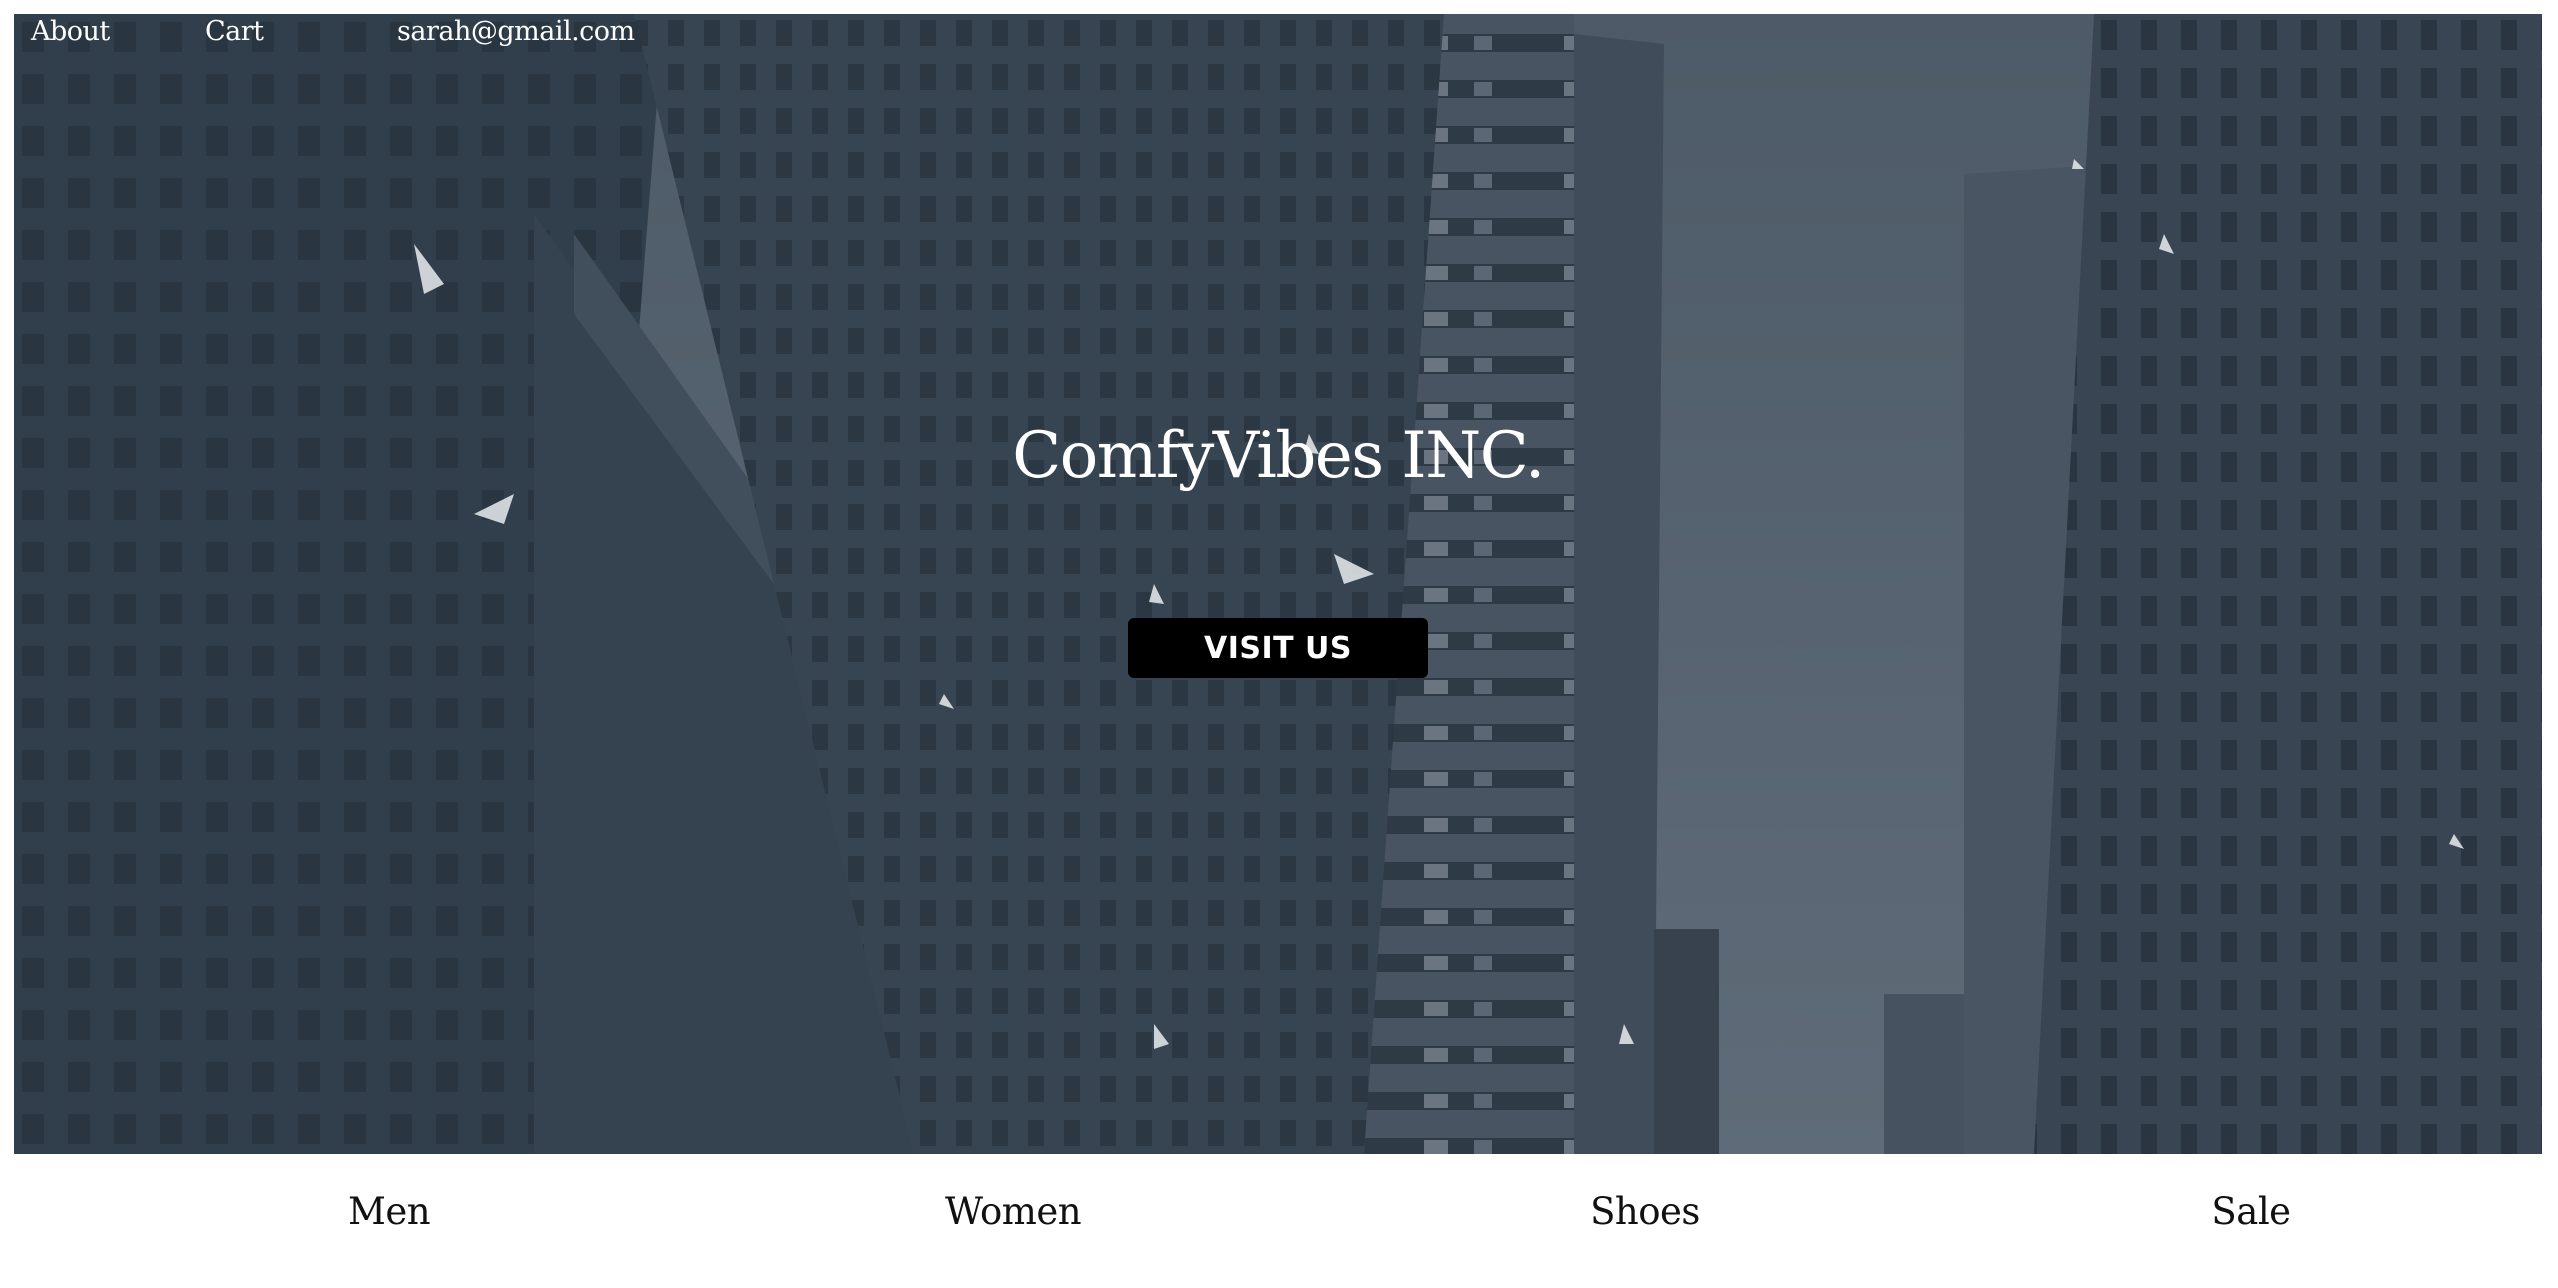 Image resolution: width=2558 pixels, height=1288 pixels. I want to click on nav-about-link: About, so click(70, 31).